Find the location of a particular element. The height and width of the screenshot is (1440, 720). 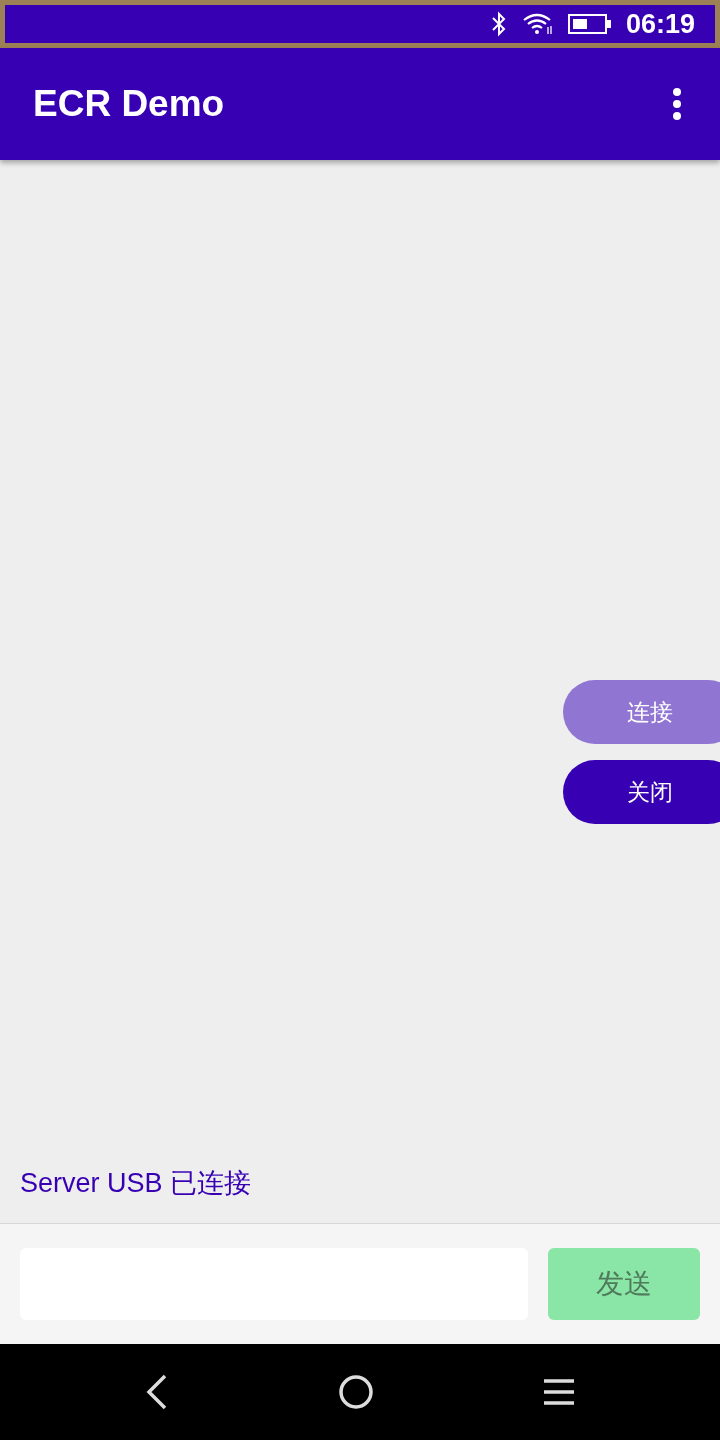

wifi-icon is located at coordinates (537, 24).